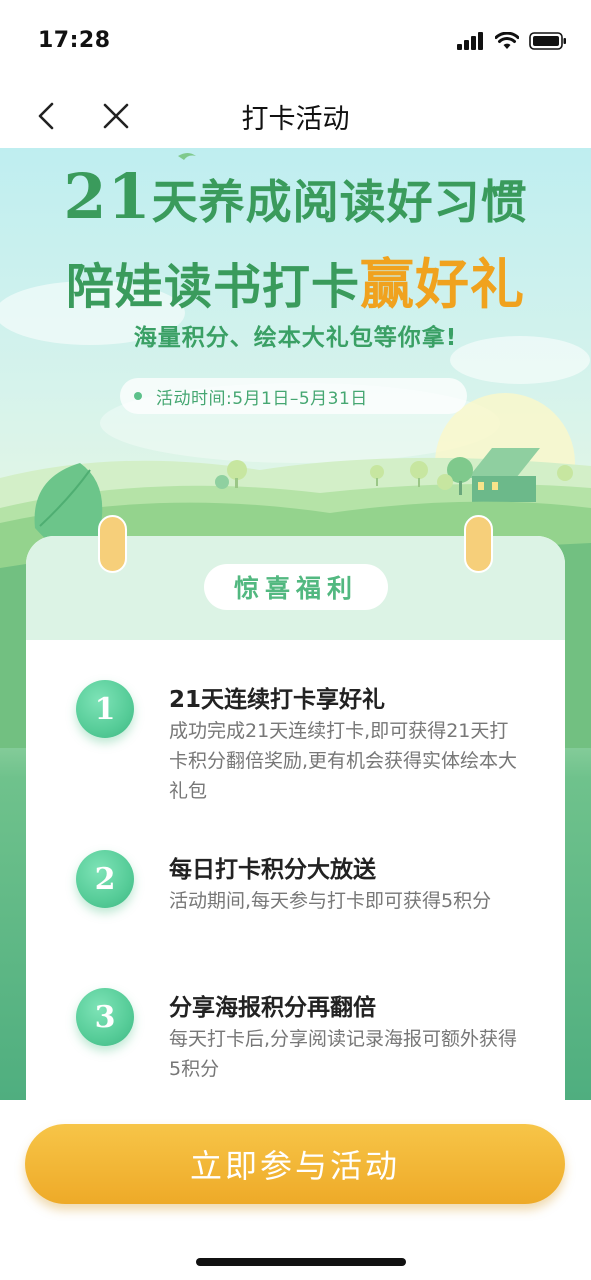 Image resolution: width=591 pixels, height=1280 pixels. I want to click on wifi-icon, so click(507, 40).